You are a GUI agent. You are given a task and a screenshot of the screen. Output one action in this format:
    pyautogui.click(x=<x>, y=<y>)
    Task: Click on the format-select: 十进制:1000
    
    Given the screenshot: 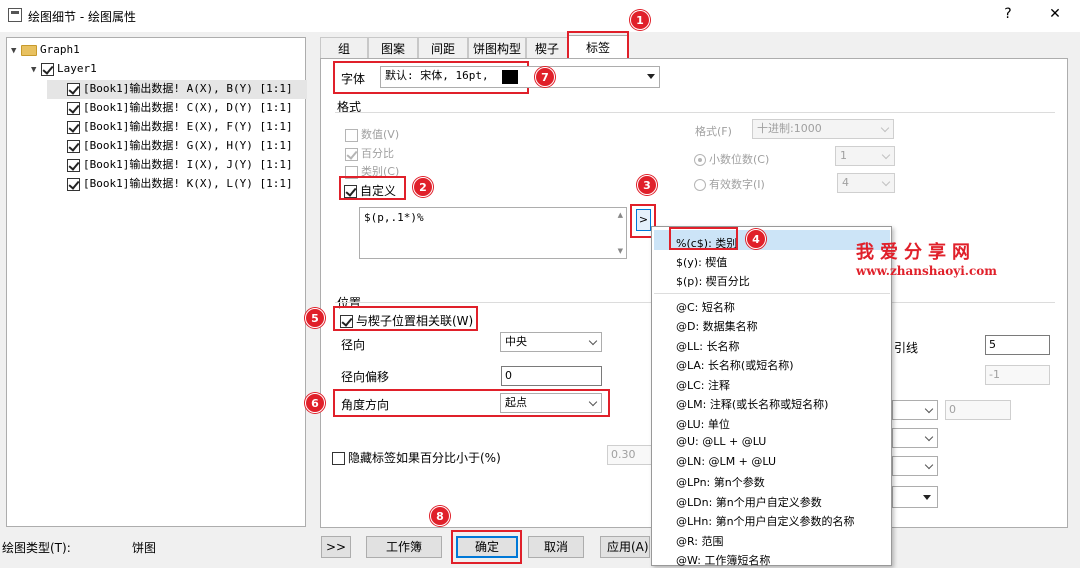 What is the action you would take?
    pyautogui.click(x=823, y=129)
    